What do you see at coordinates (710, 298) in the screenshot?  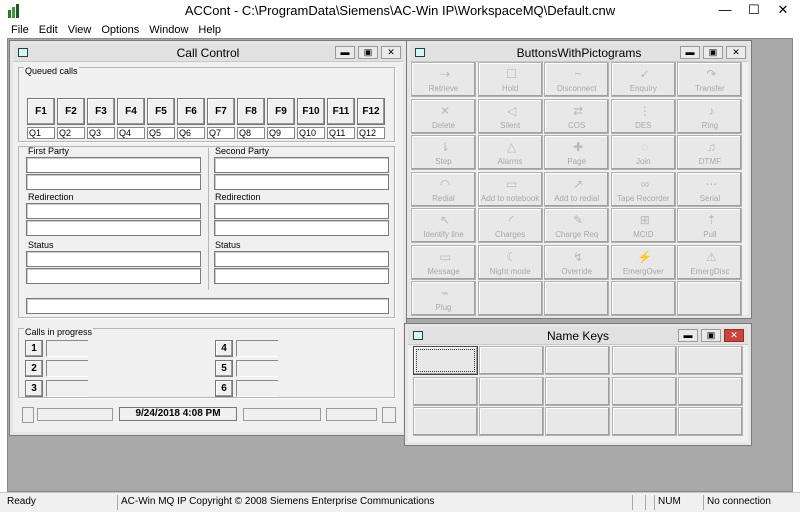 I see `empty-slot-34-button` at bounding box center [710, 298].